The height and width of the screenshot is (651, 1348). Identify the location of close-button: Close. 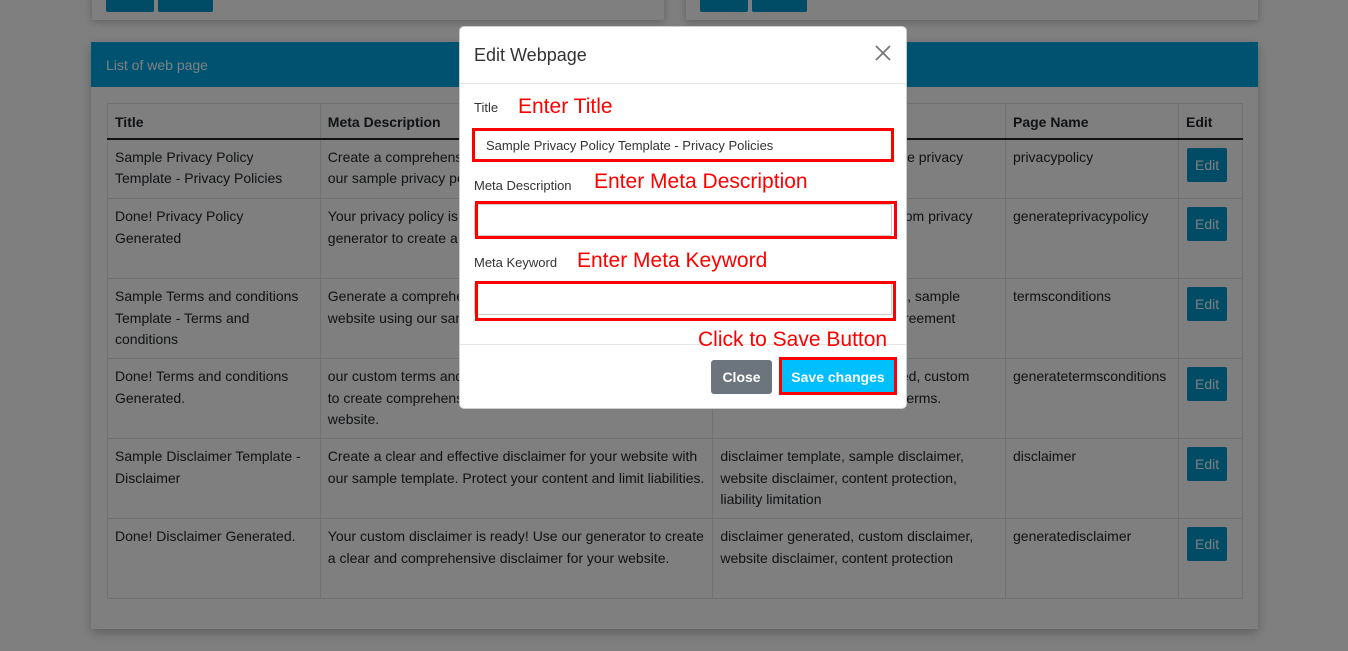
(741, 377).